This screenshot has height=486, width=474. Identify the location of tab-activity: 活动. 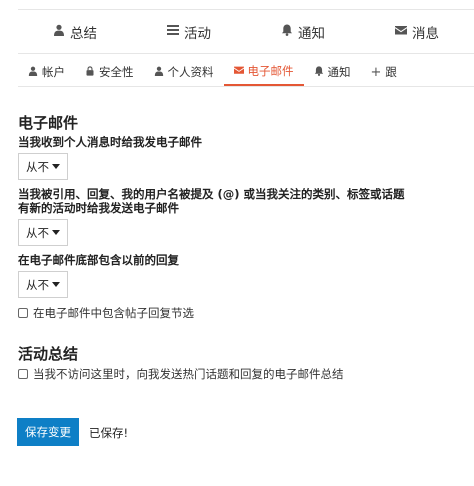
(189, 32).